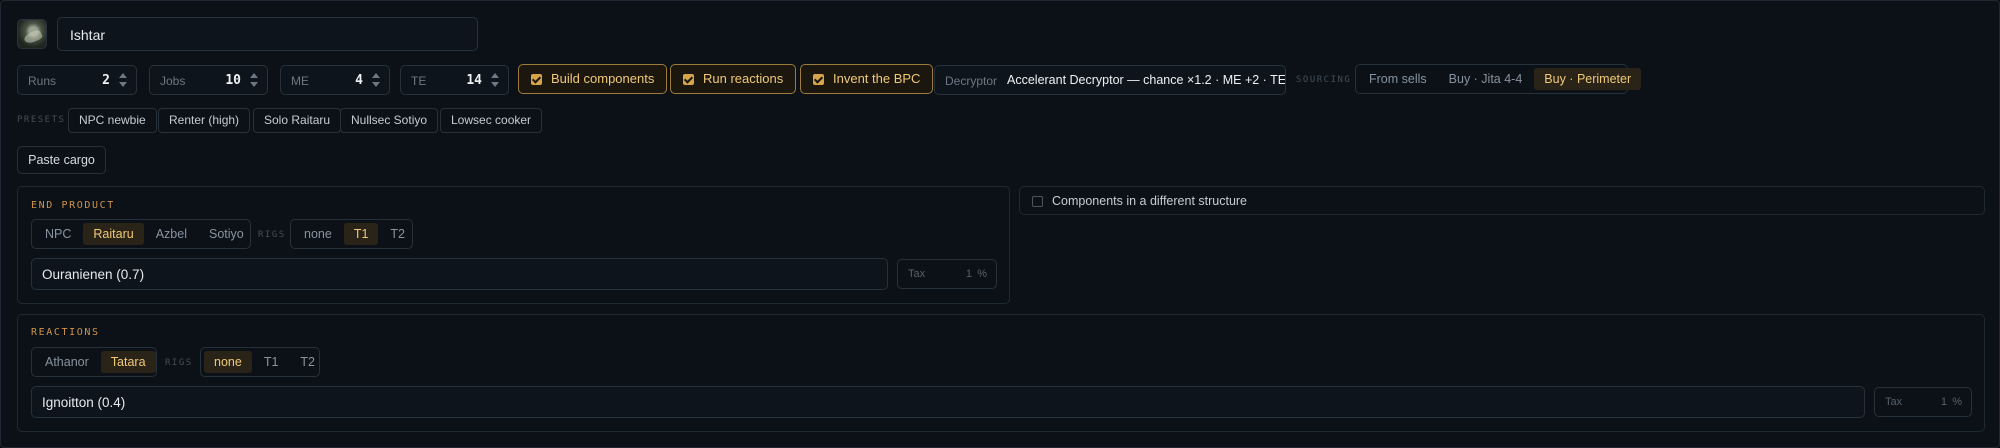 This screenshot has height=448, width=2000. I want to click on build-components-label: Build components, so click(603, 78).